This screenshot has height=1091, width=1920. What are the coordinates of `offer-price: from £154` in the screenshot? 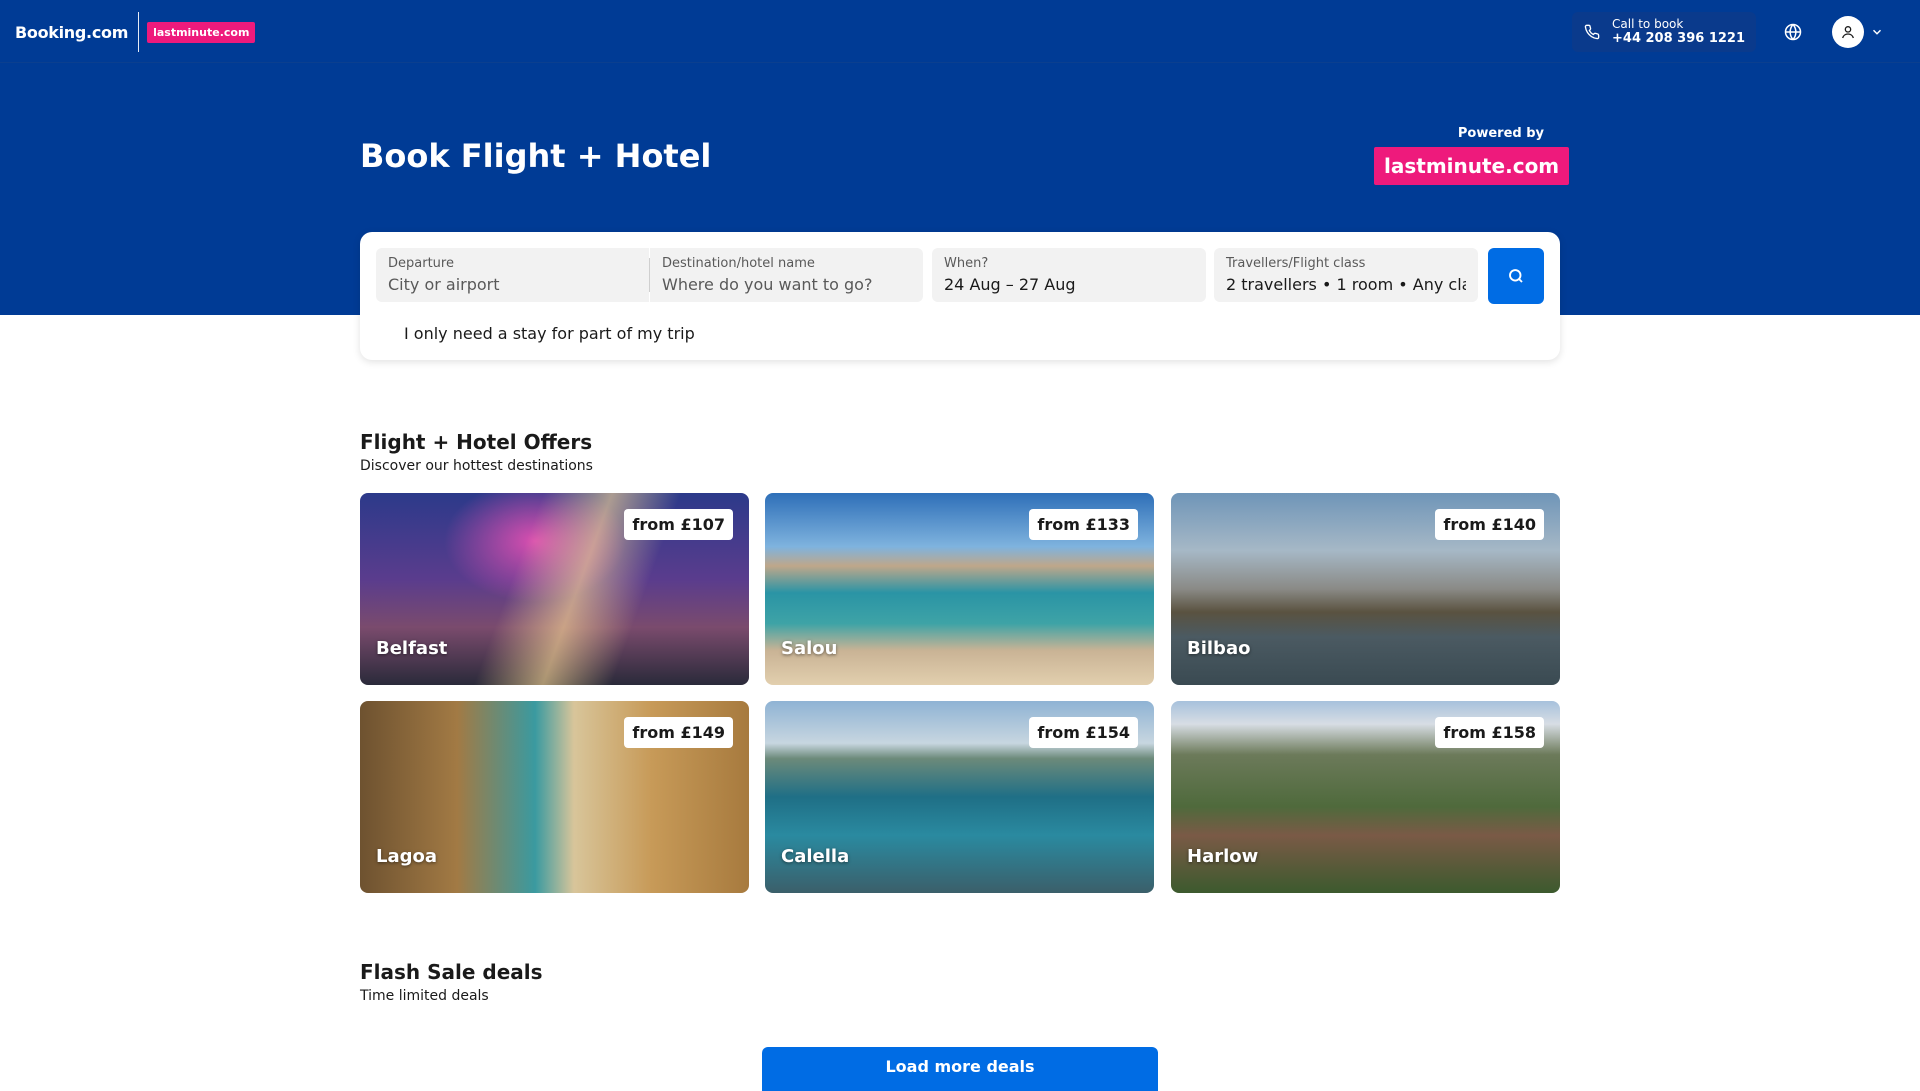 It's located at (1083, 732).